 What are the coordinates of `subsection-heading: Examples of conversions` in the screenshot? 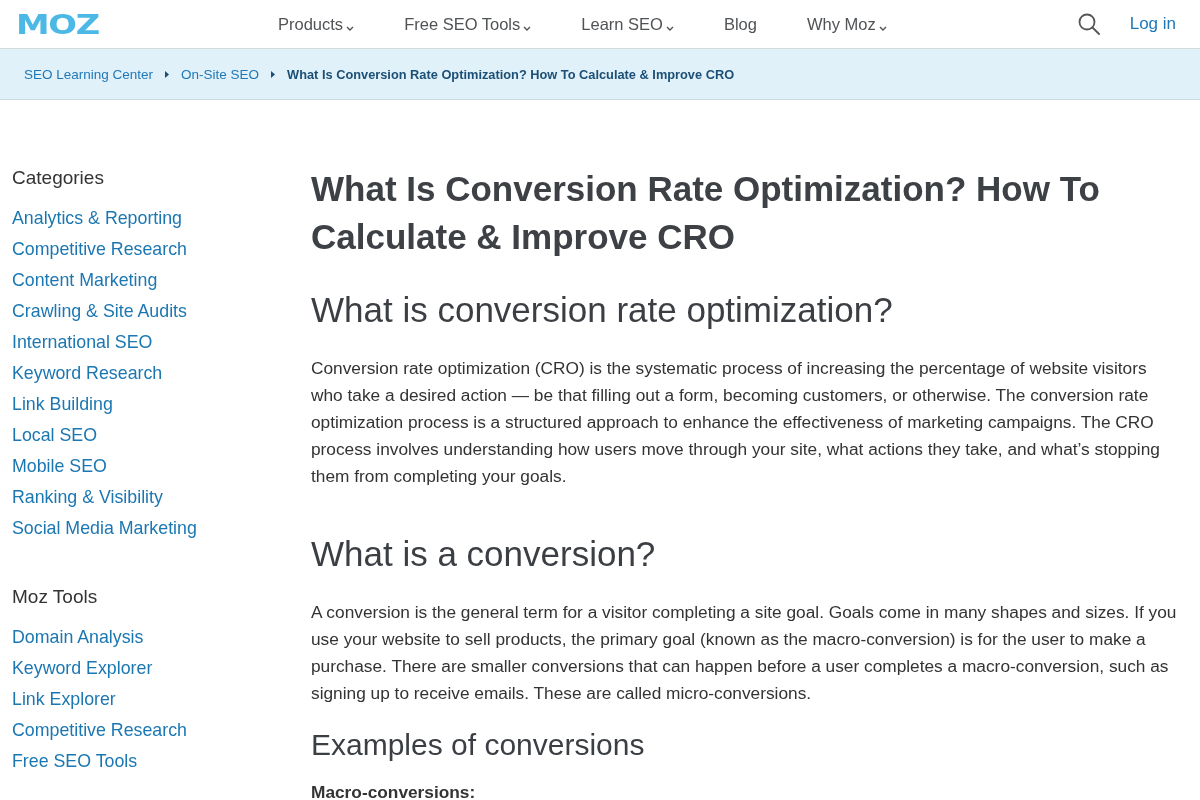 It's located at (478, 745).